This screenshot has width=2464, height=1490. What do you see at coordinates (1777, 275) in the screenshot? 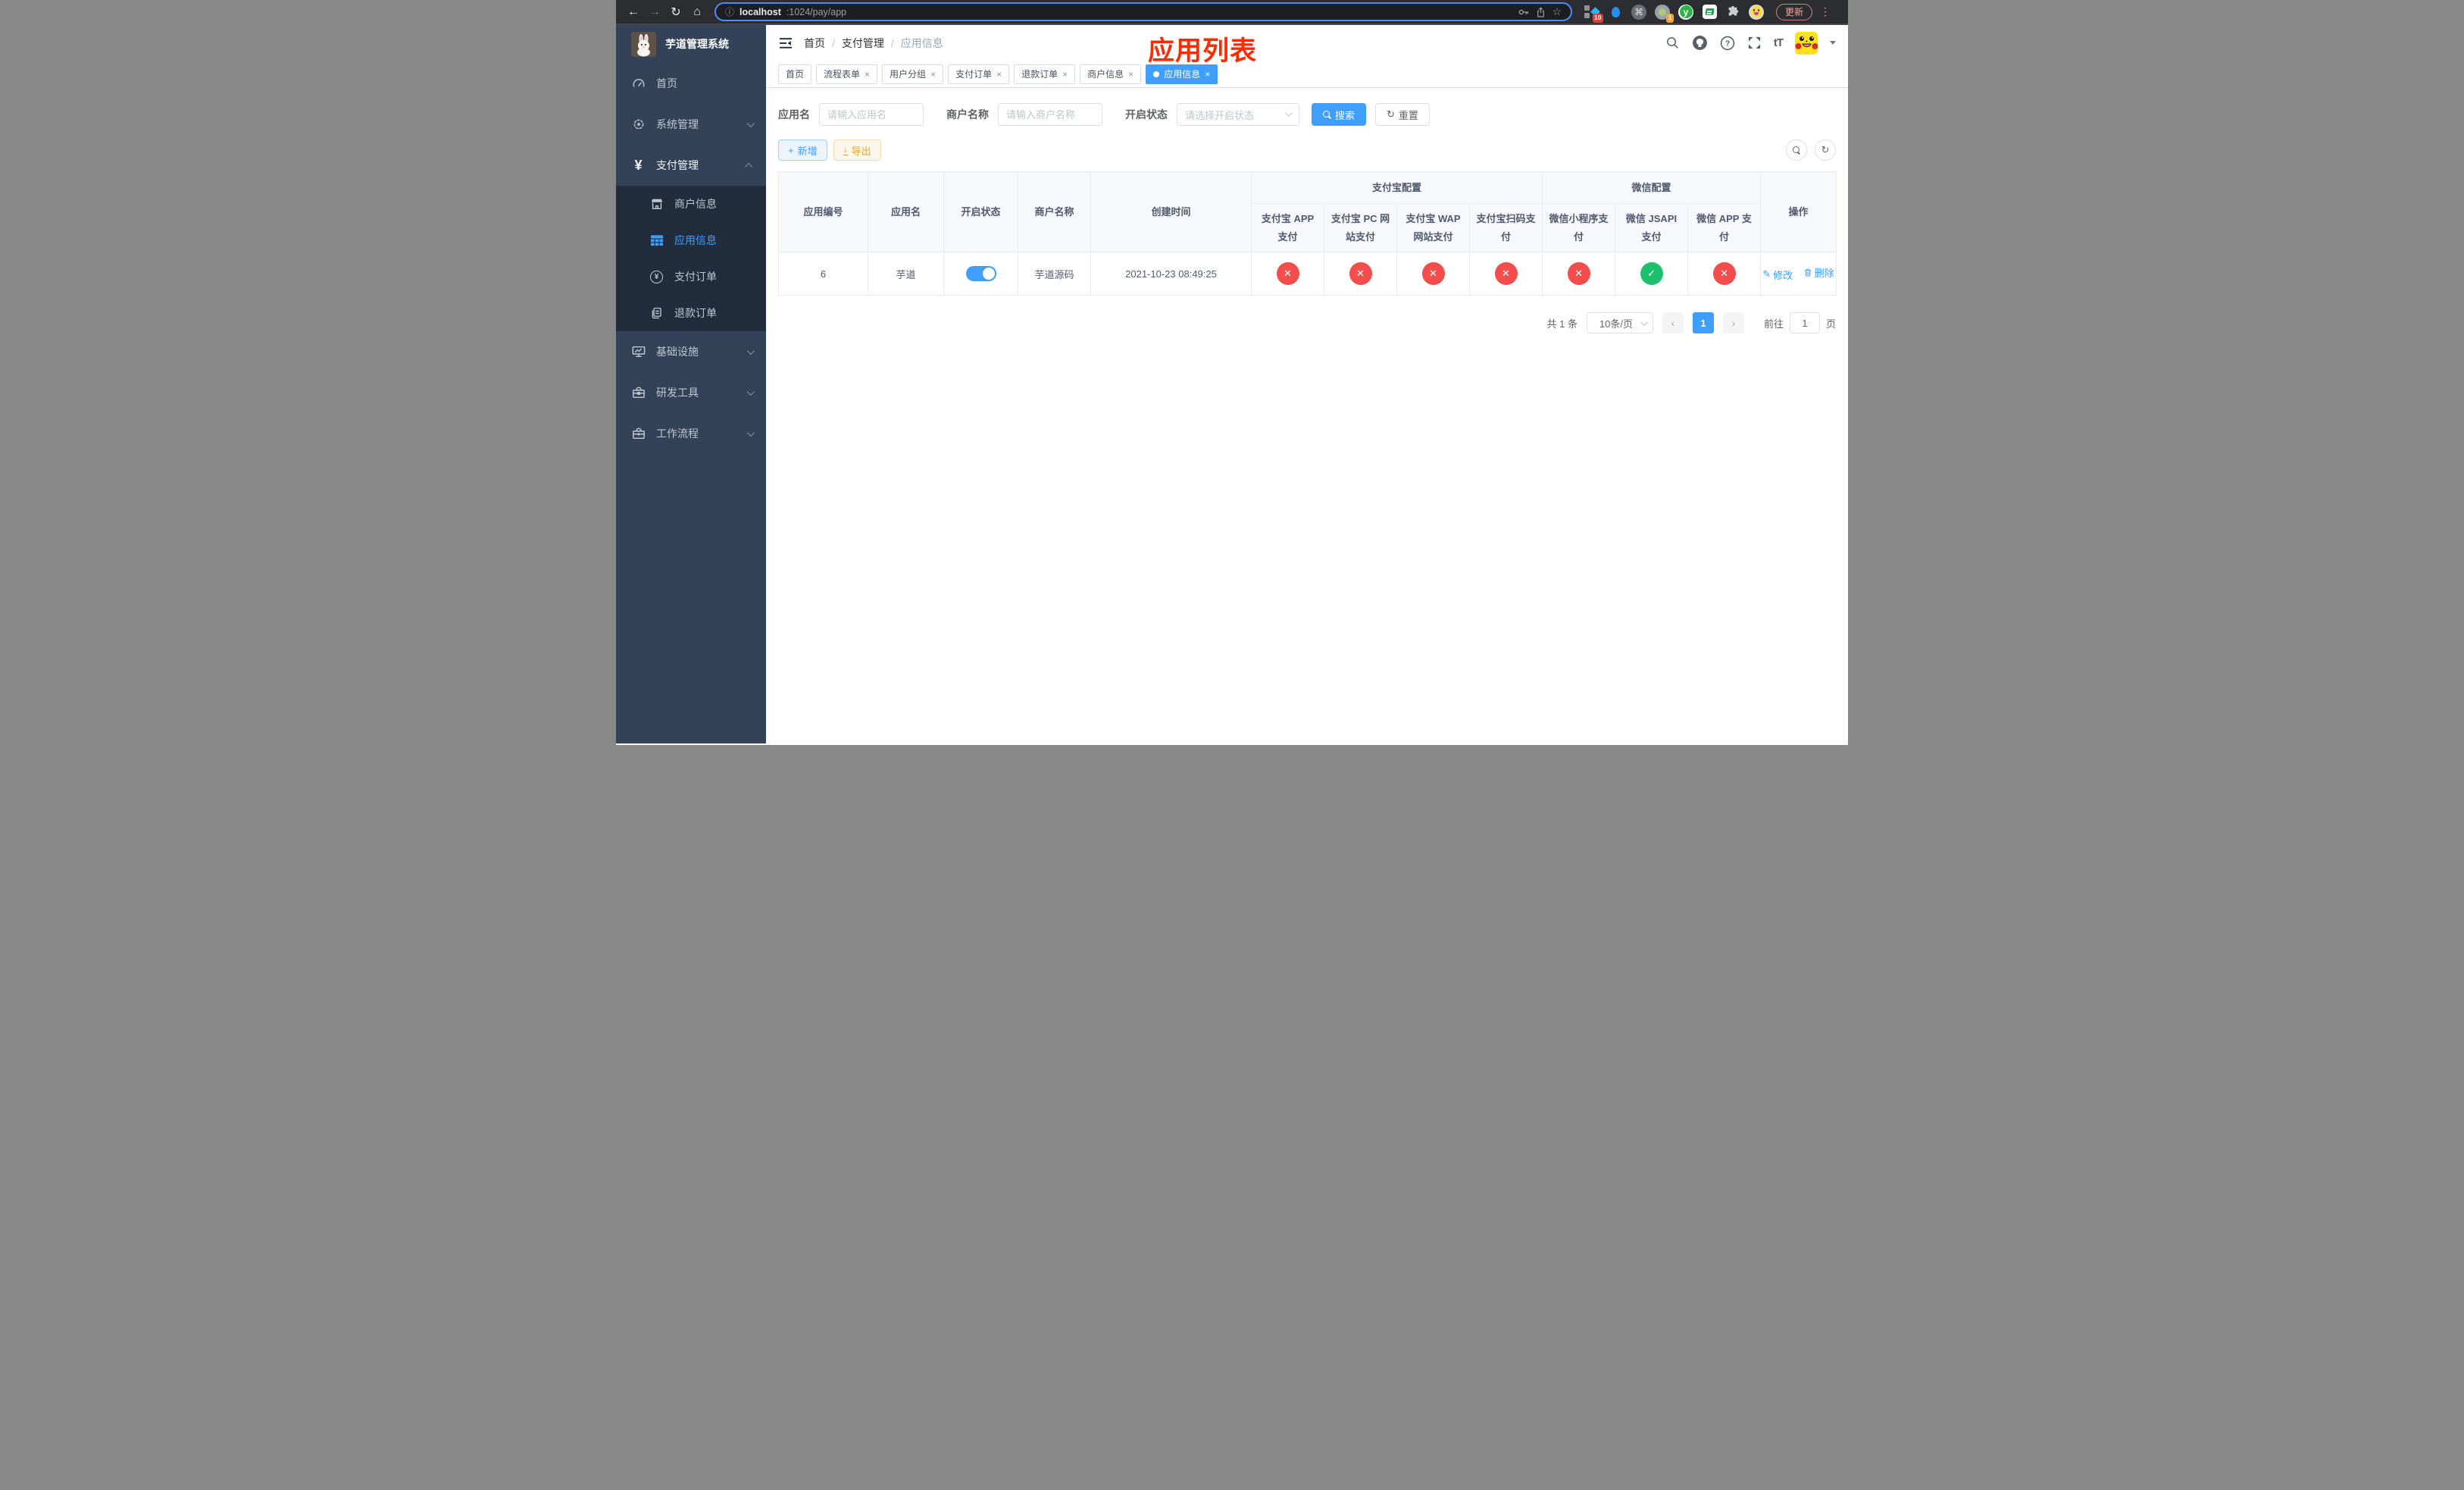
I see `edit-link: ✎ 修改` at bounding box center [1777, 275].